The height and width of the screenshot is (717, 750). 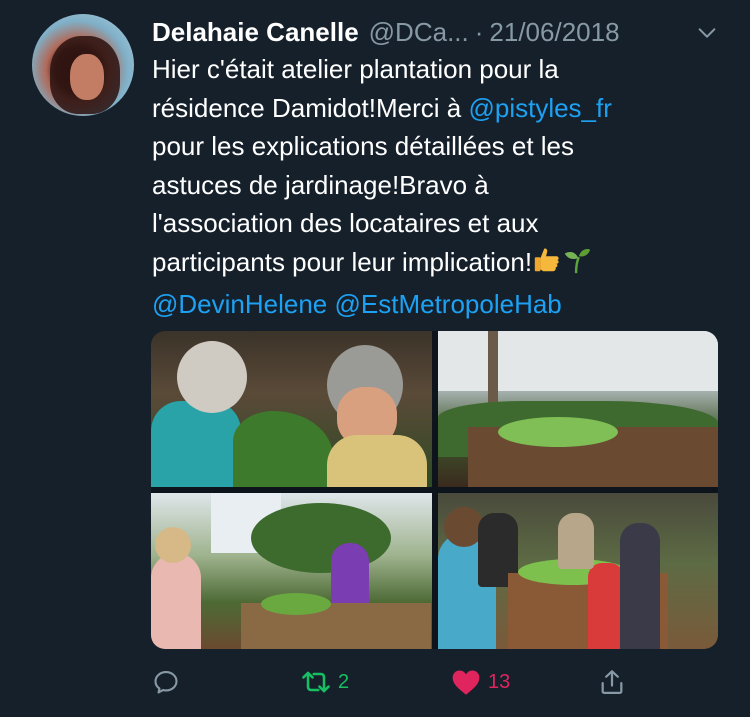 I want to click on tweet-text-segment: participants pour leur implication!, so click(x=342, y=261).